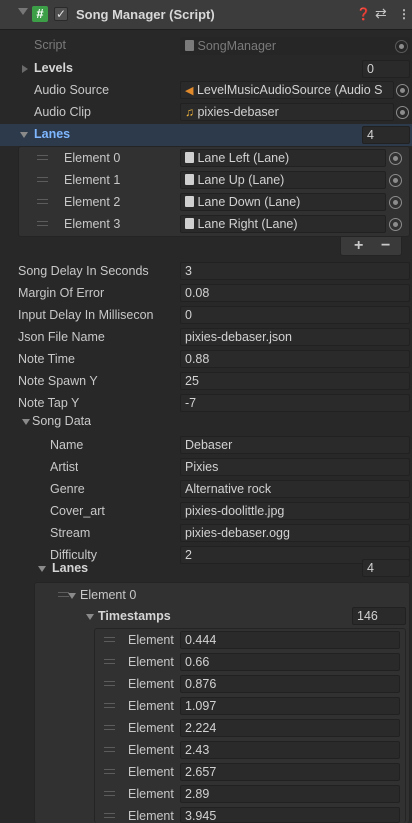  I want to click on timestamp-value-field: 0.876, so click(290, 684).